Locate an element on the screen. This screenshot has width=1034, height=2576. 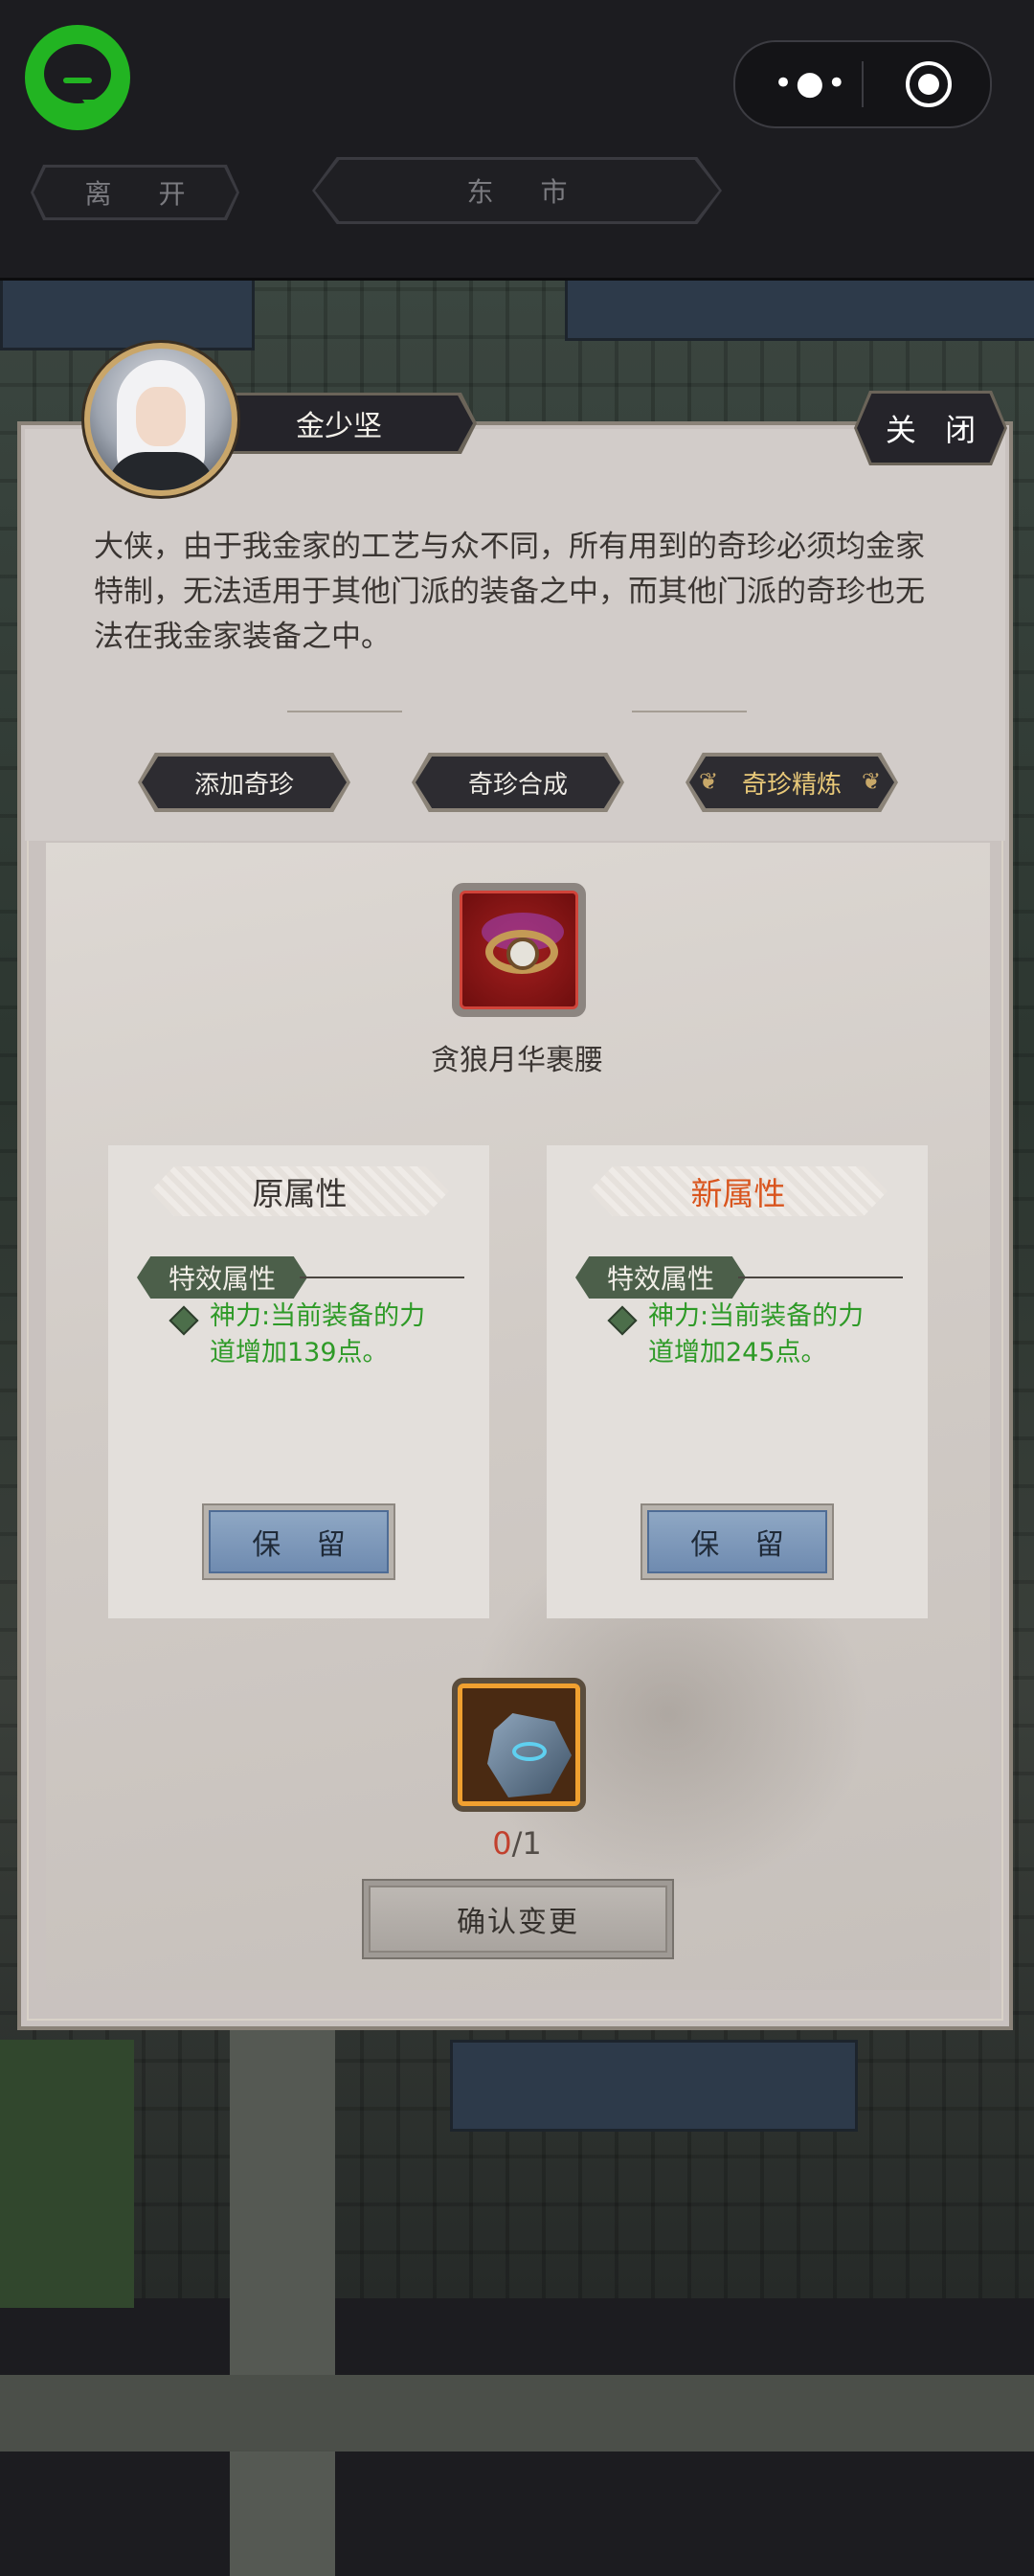
tab-refine-treasure: ❦ ❦ 奇珍精炼 is located at coordinates (792, 782).